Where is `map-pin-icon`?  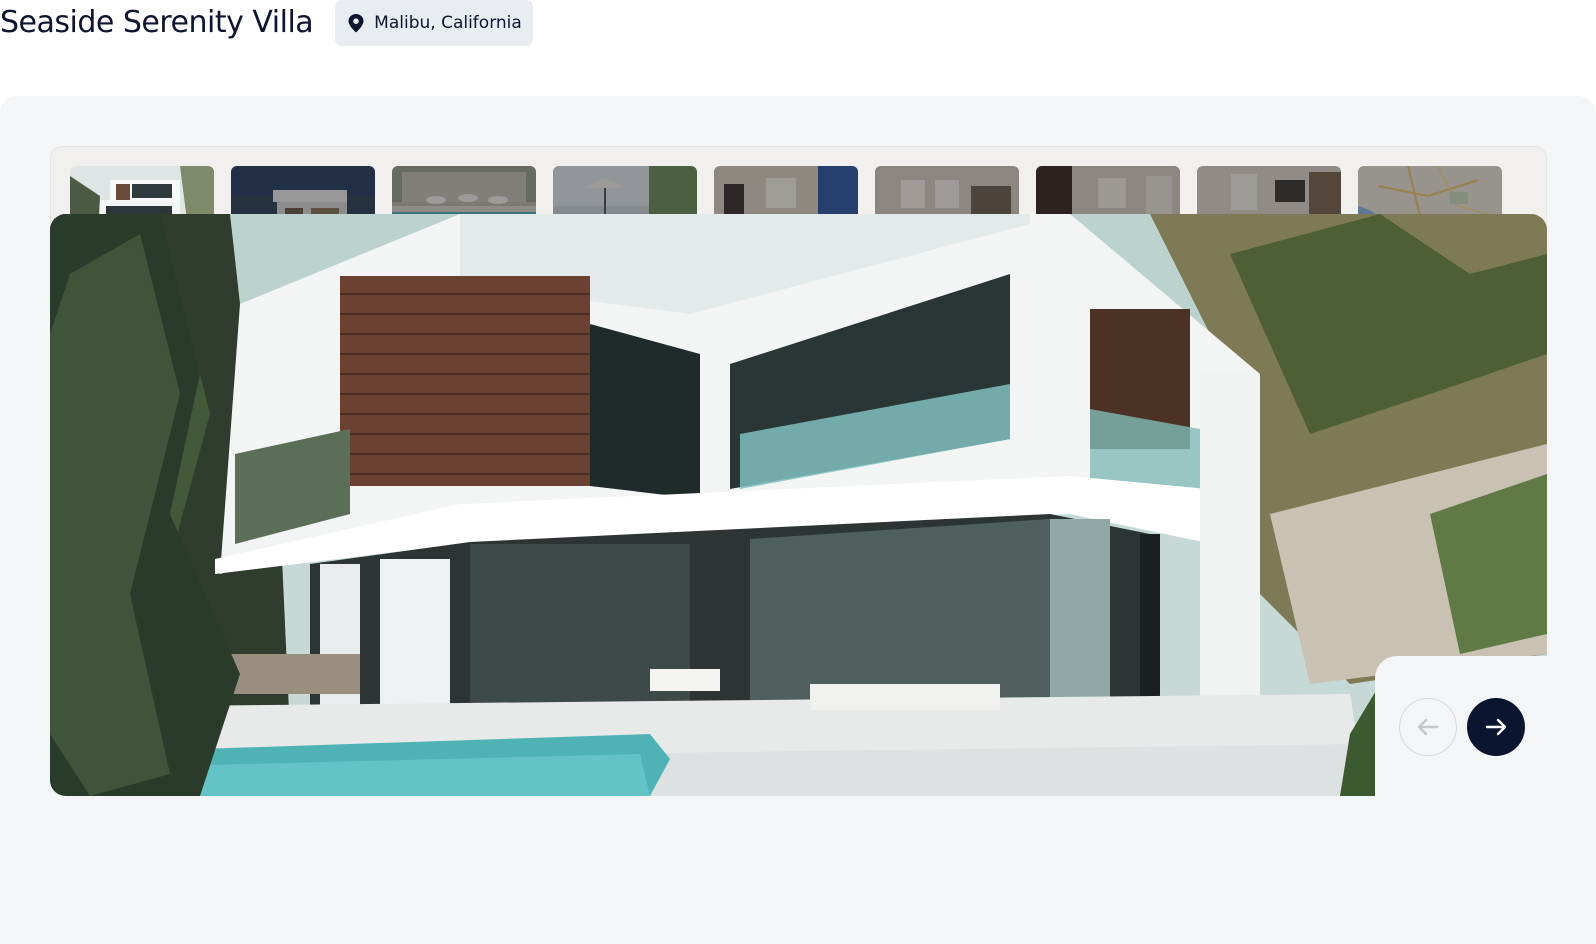 map-pin-icon is located at coordinates (356, 23).